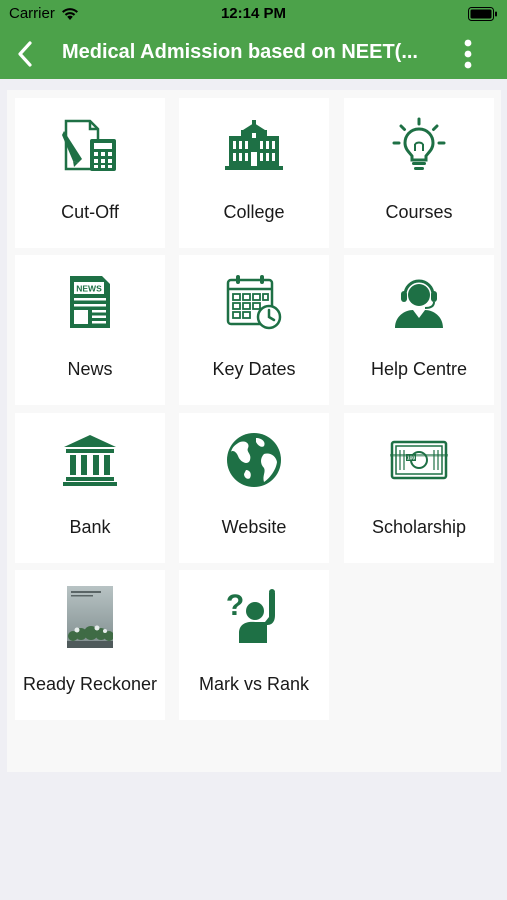 The image size is (507, 900). I want to click on tile-label: Cut-Off, so click(90, 212).